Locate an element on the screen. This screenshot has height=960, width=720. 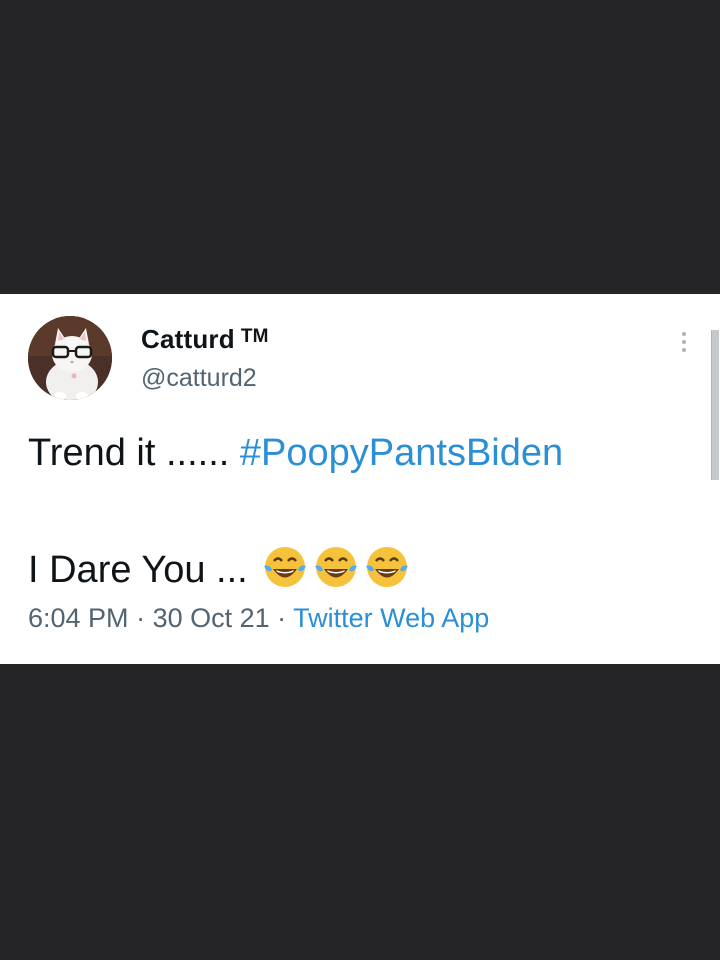
tweet-date: 30 Oct 21 is located at coordinates (211, 618).